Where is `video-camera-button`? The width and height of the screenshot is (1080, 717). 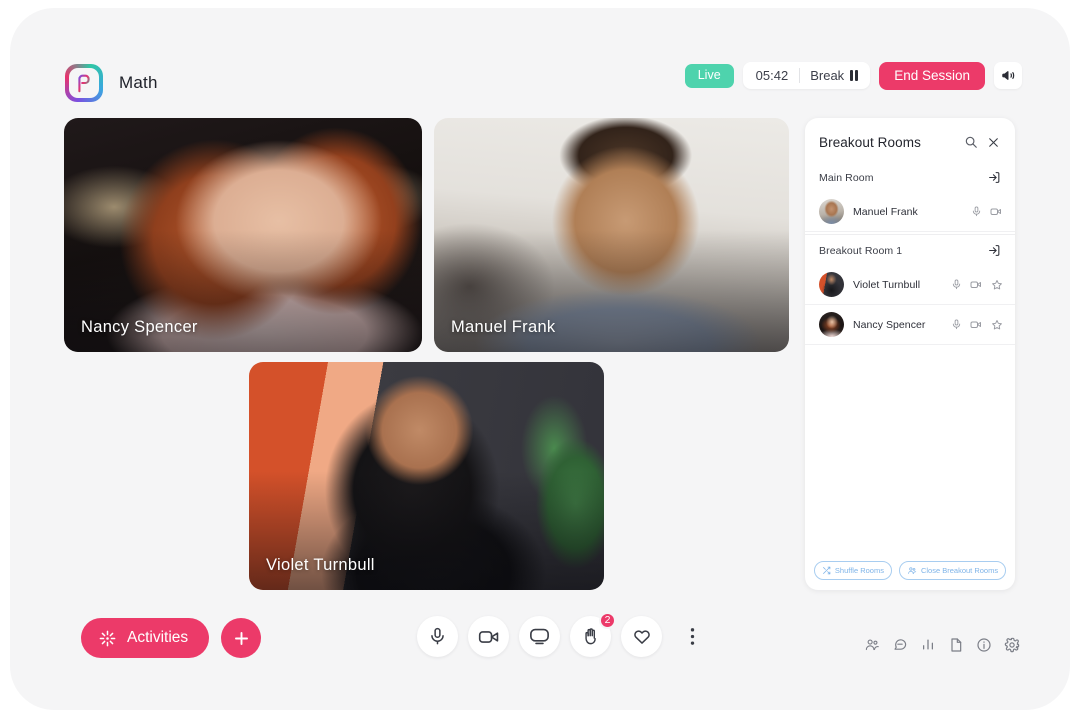
video-camera-button is located at coordinates (488, 636).